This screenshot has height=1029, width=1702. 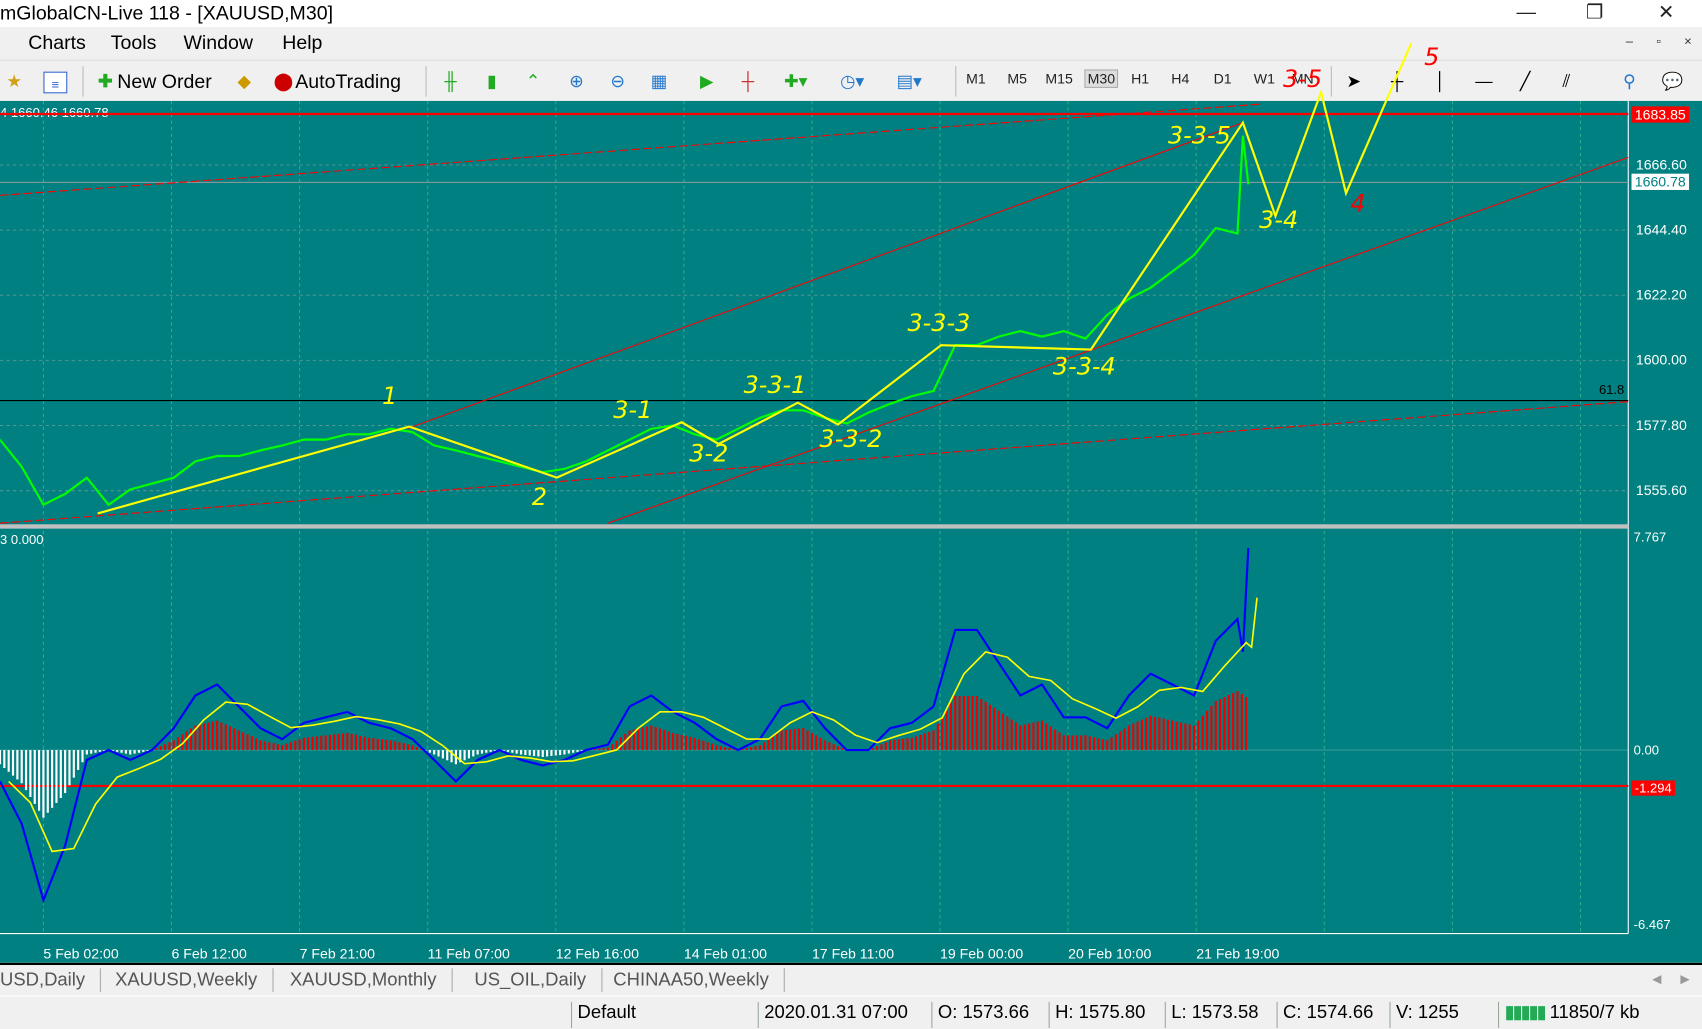 What do you see at coordinates (1431, 57) in the screenshot?
I see `wave-label: 5` at bounding box center [1431, 57].